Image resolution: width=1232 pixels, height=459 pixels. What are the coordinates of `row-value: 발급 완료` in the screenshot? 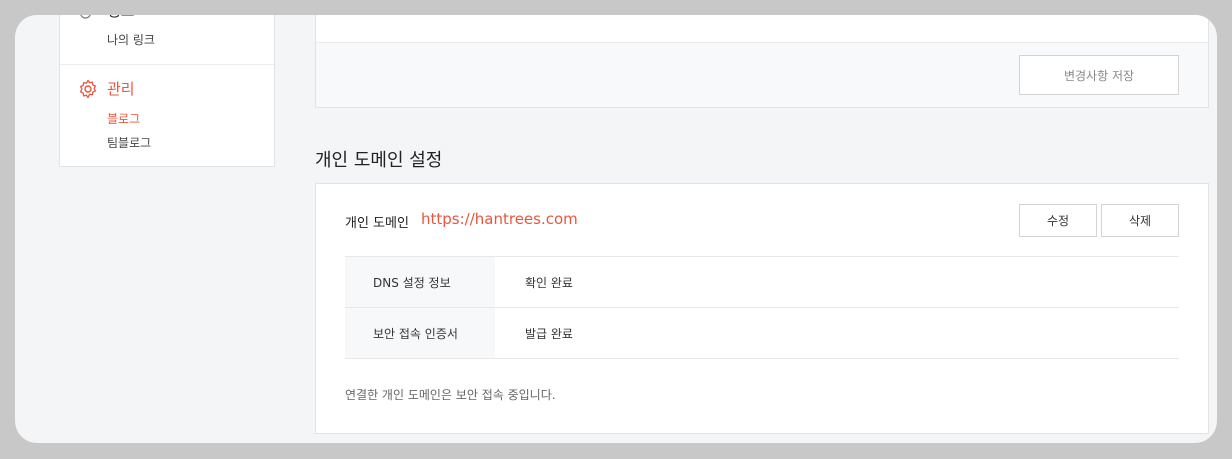 It's located at (549, 333).